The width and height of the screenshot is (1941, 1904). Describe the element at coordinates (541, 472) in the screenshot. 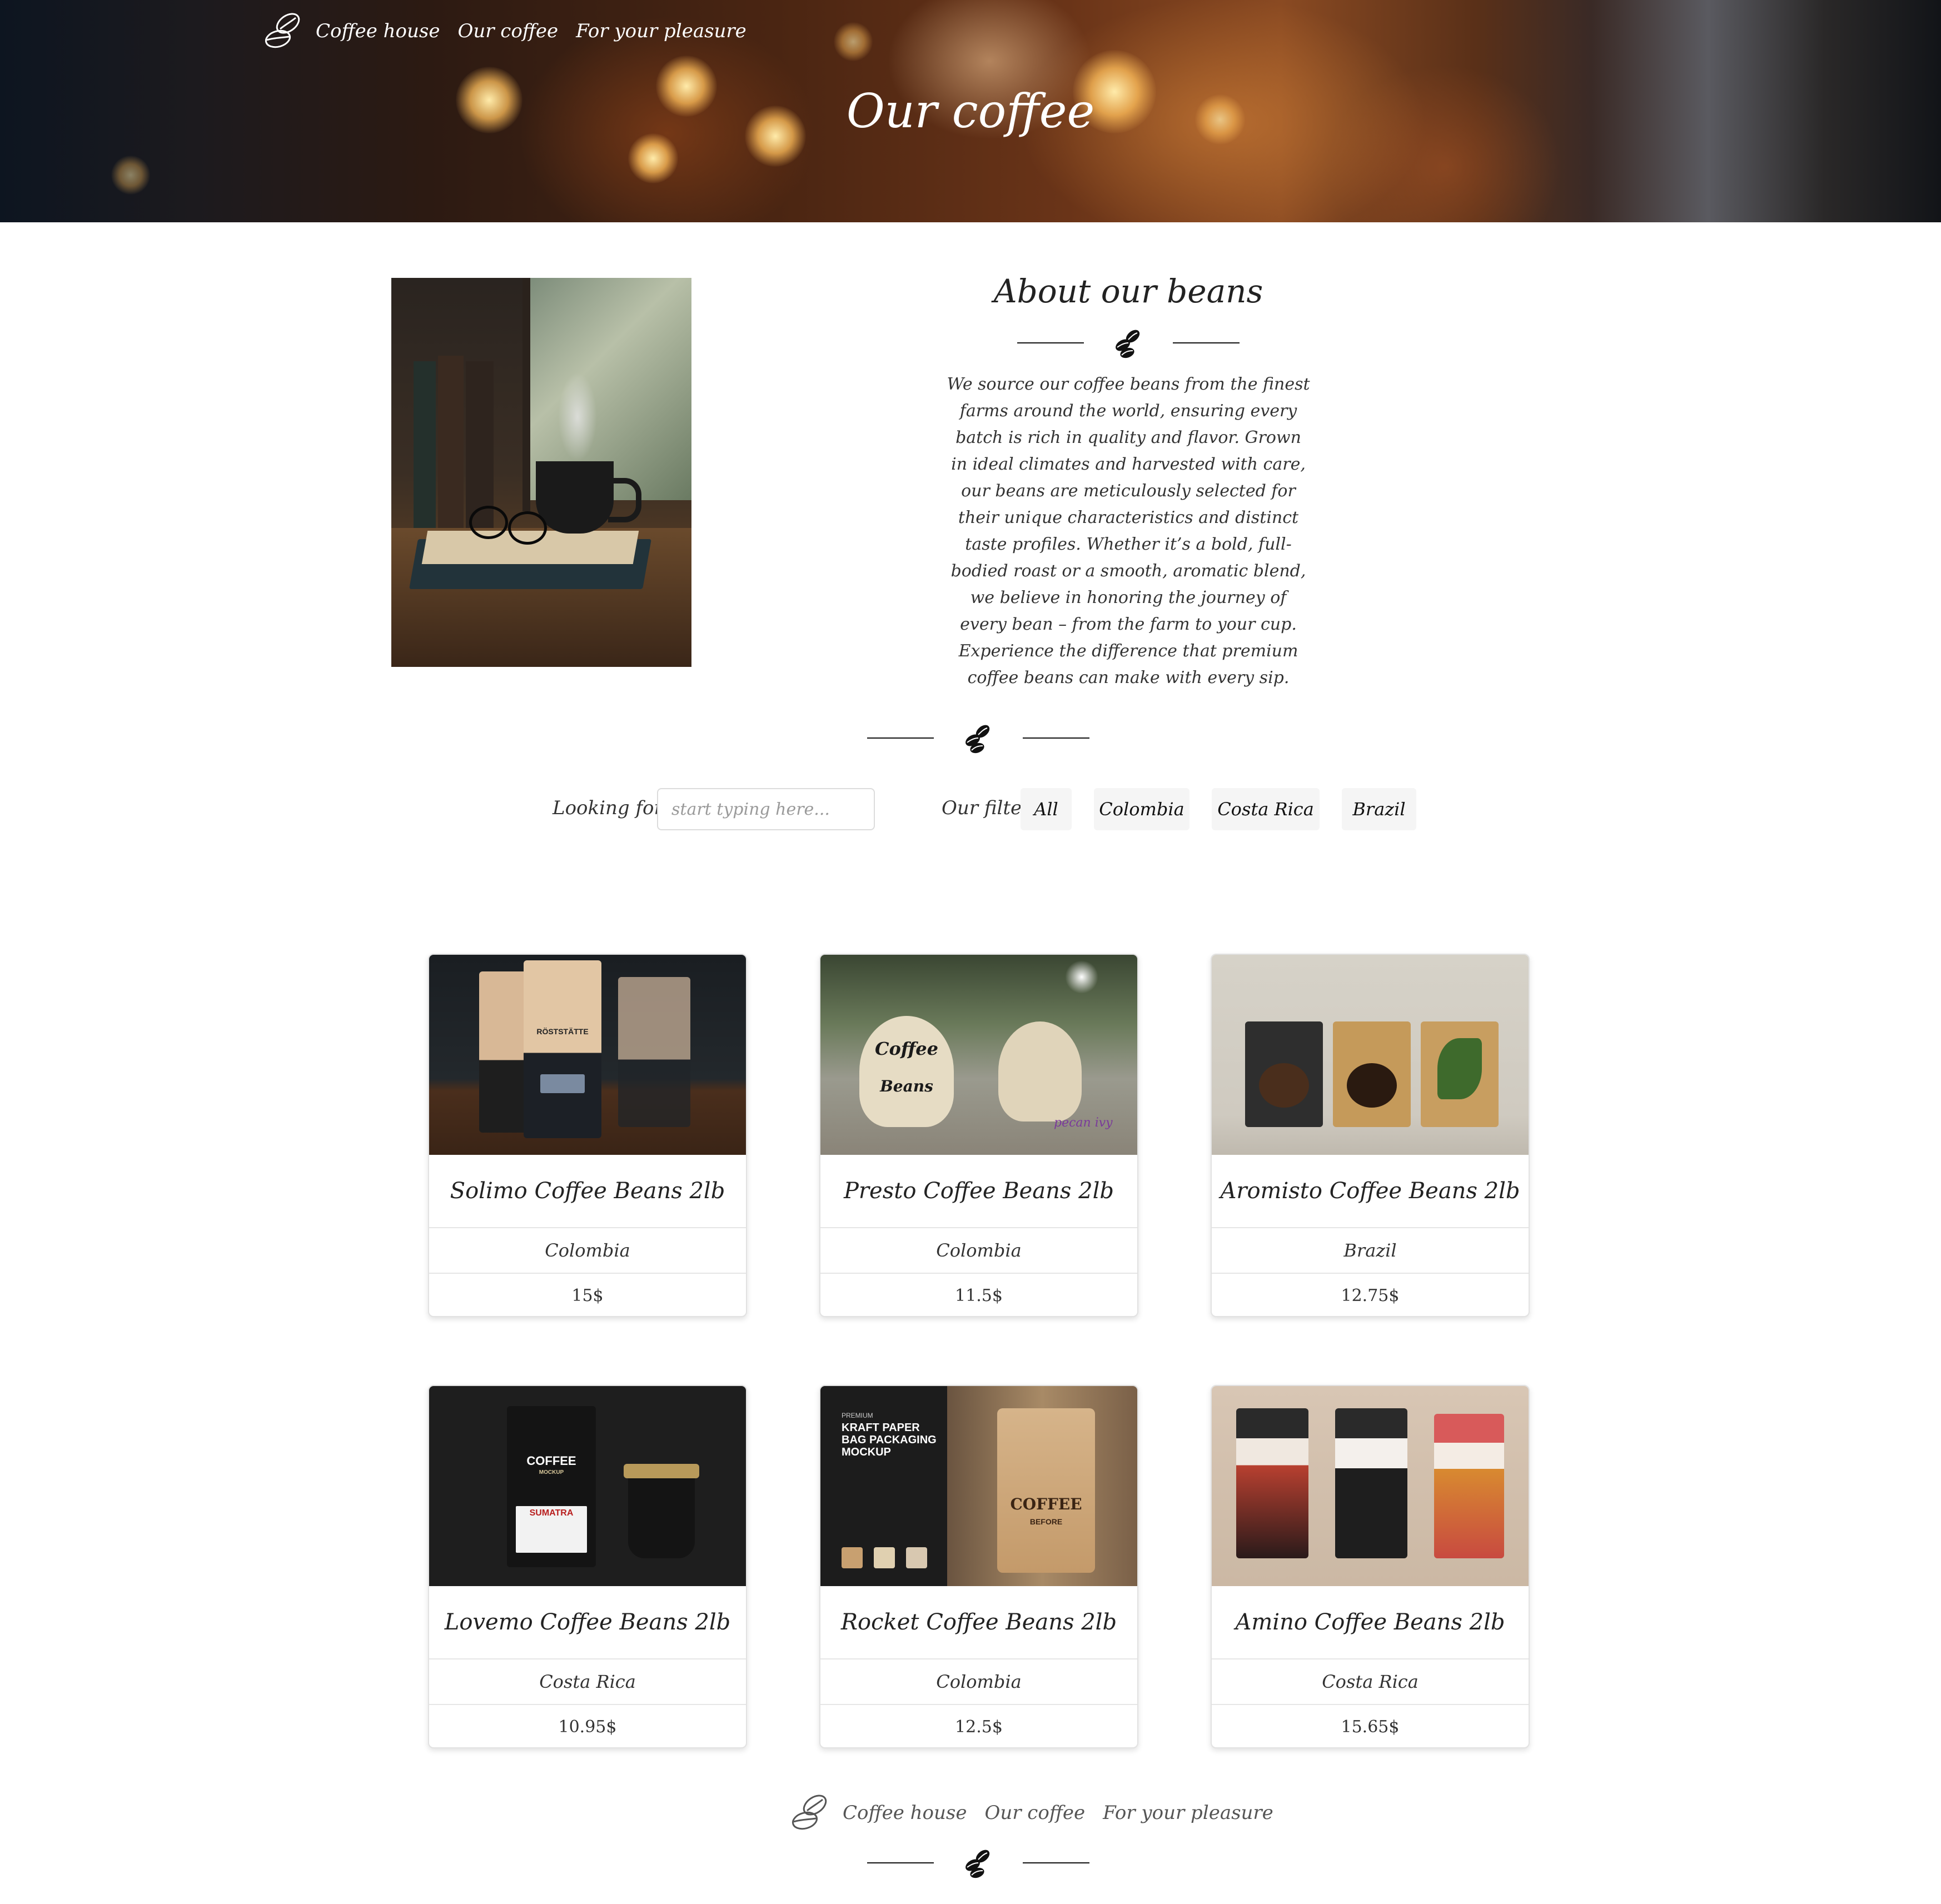

I see `coffee-cup-photo` at that location.